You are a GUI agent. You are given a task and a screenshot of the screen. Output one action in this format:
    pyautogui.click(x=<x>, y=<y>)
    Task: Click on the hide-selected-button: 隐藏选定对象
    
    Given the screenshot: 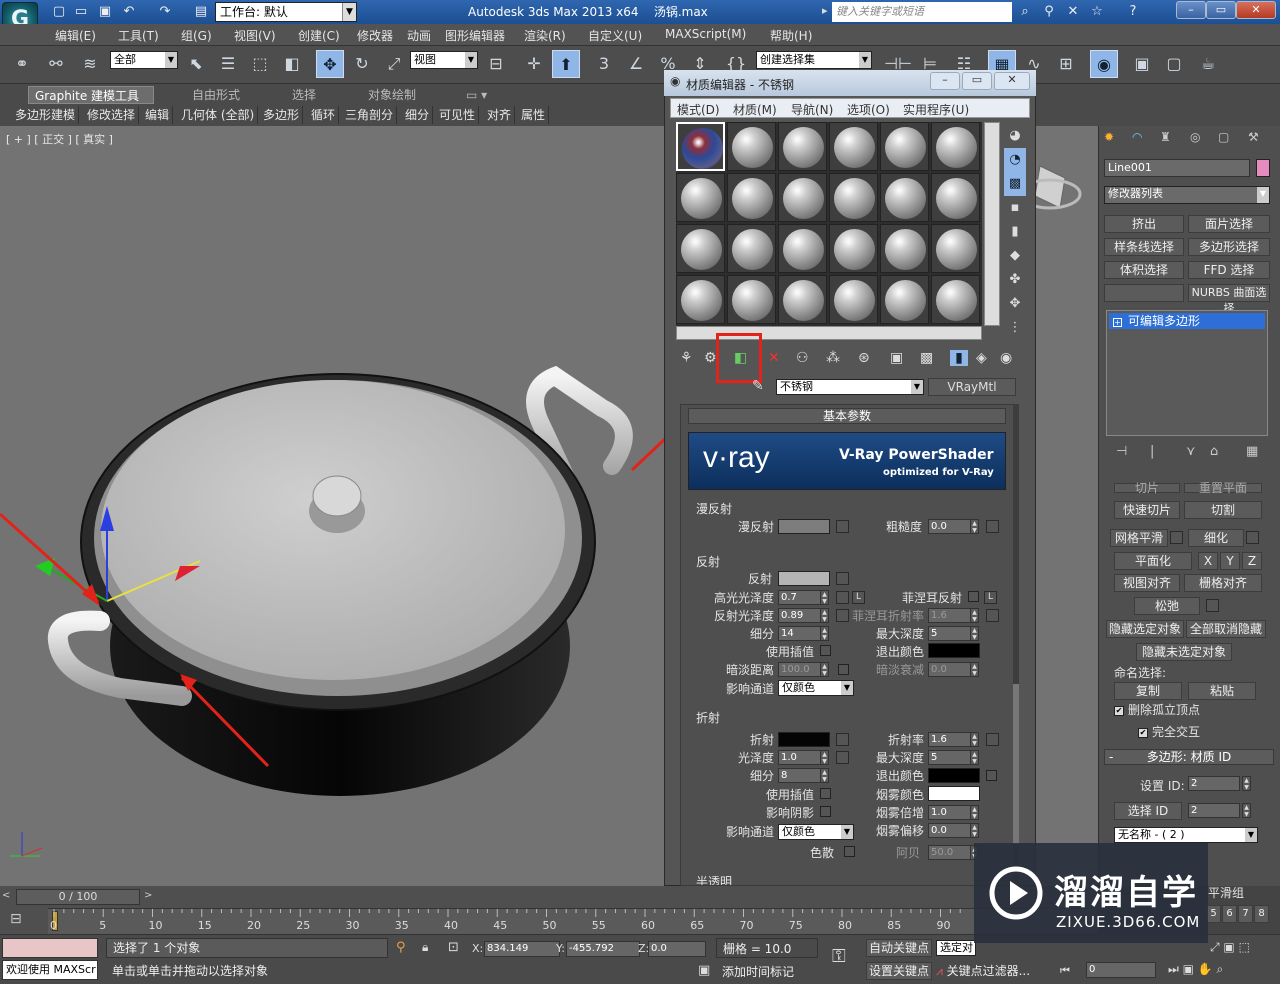 What is the action you would take?
    pyautogui.click(x=1145, y=629)
    